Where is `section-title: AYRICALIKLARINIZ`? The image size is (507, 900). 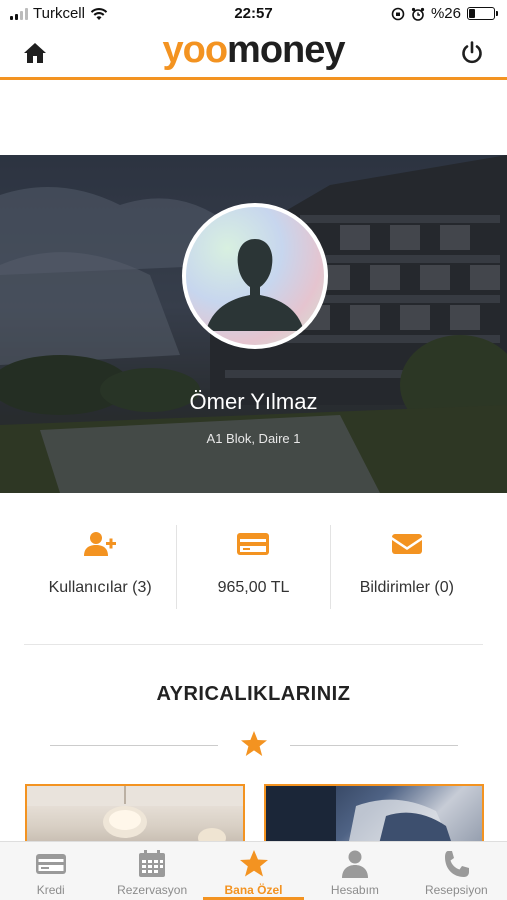
section-title: AYRICALIKLARINIZ is located at coordinates (253, 694).